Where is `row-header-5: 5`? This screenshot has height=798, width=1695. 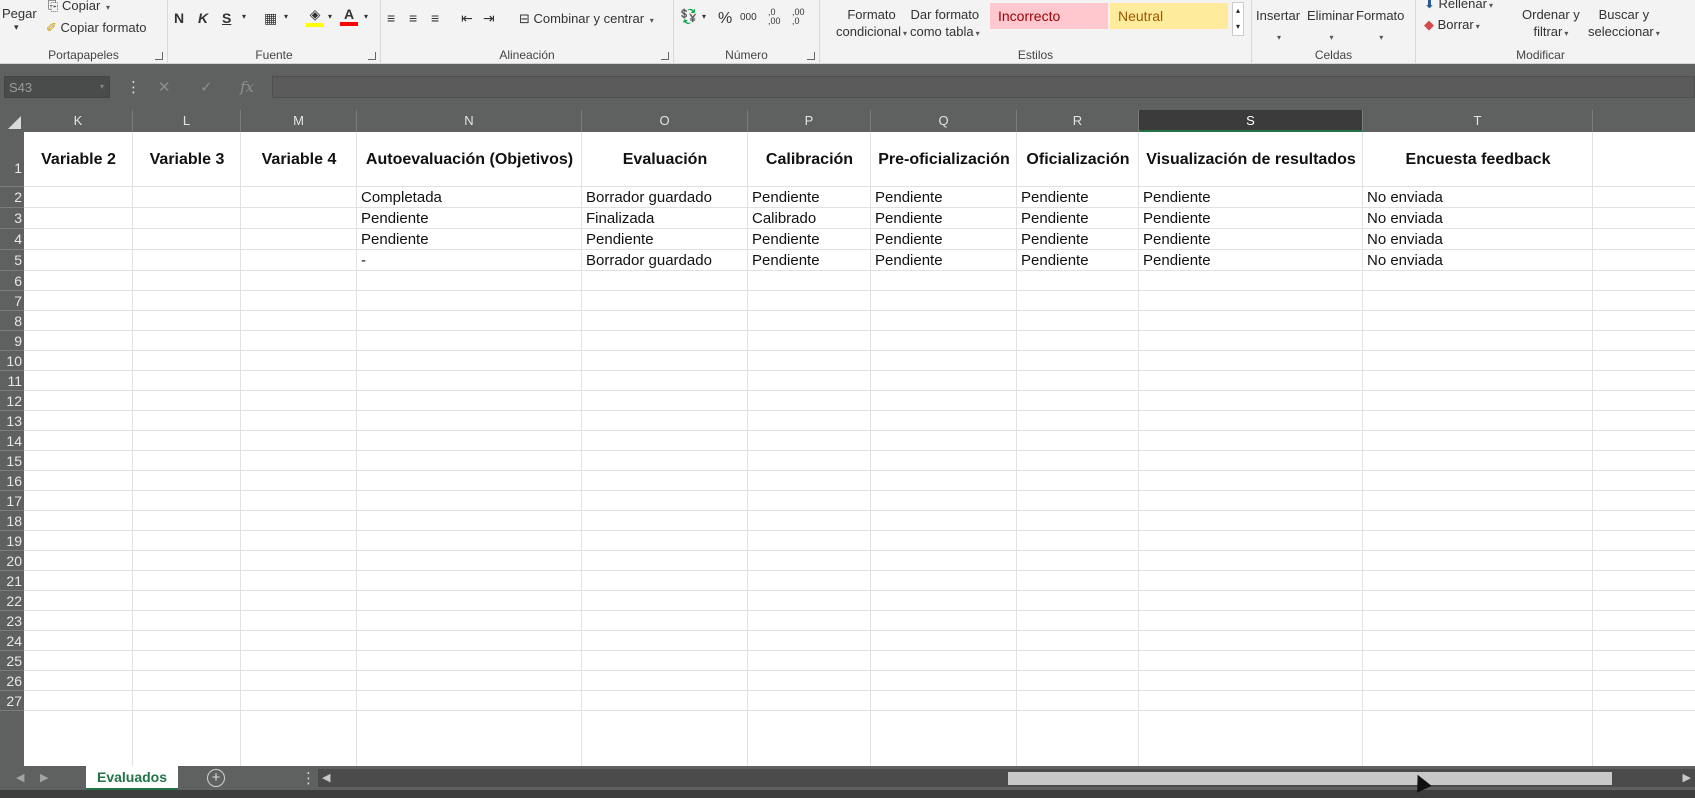
row-header-5: 5 is located at coordinates (12, 260).